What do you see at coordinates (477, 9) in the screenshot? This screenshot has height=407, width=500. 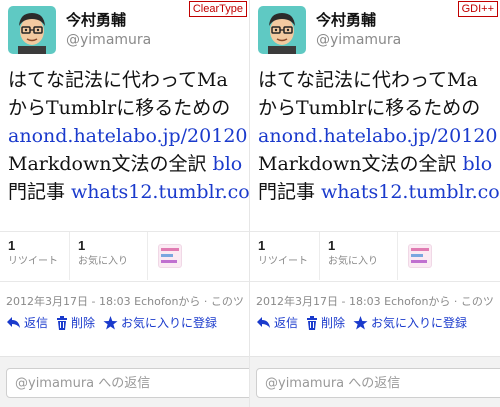 I see `renderer-label: GDI++` at bounding box center [477, 9].